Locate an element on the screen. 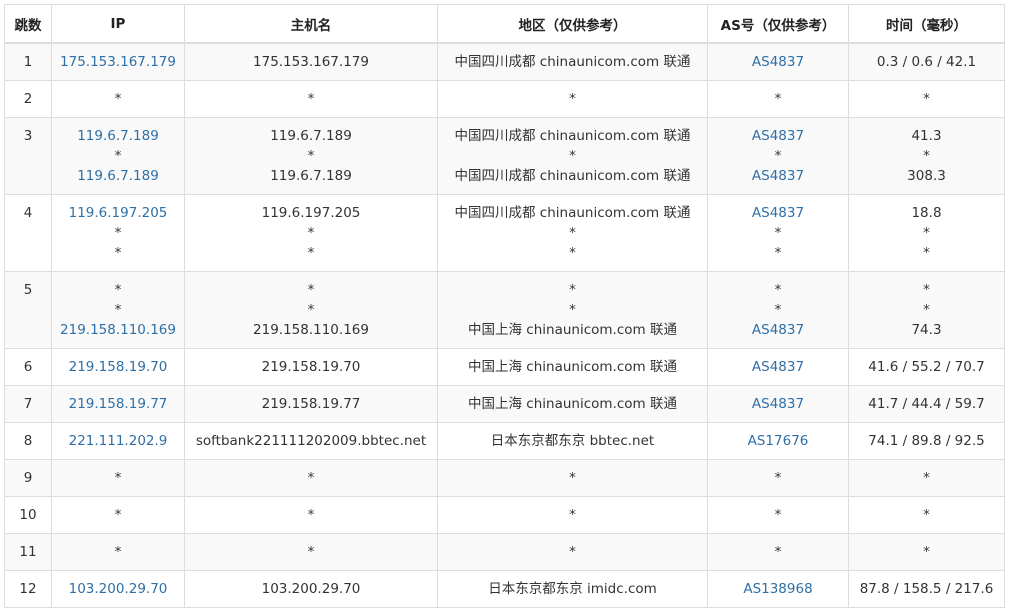  hostname-cell: 219.158.19.77 is located at coordinates (311, 403).